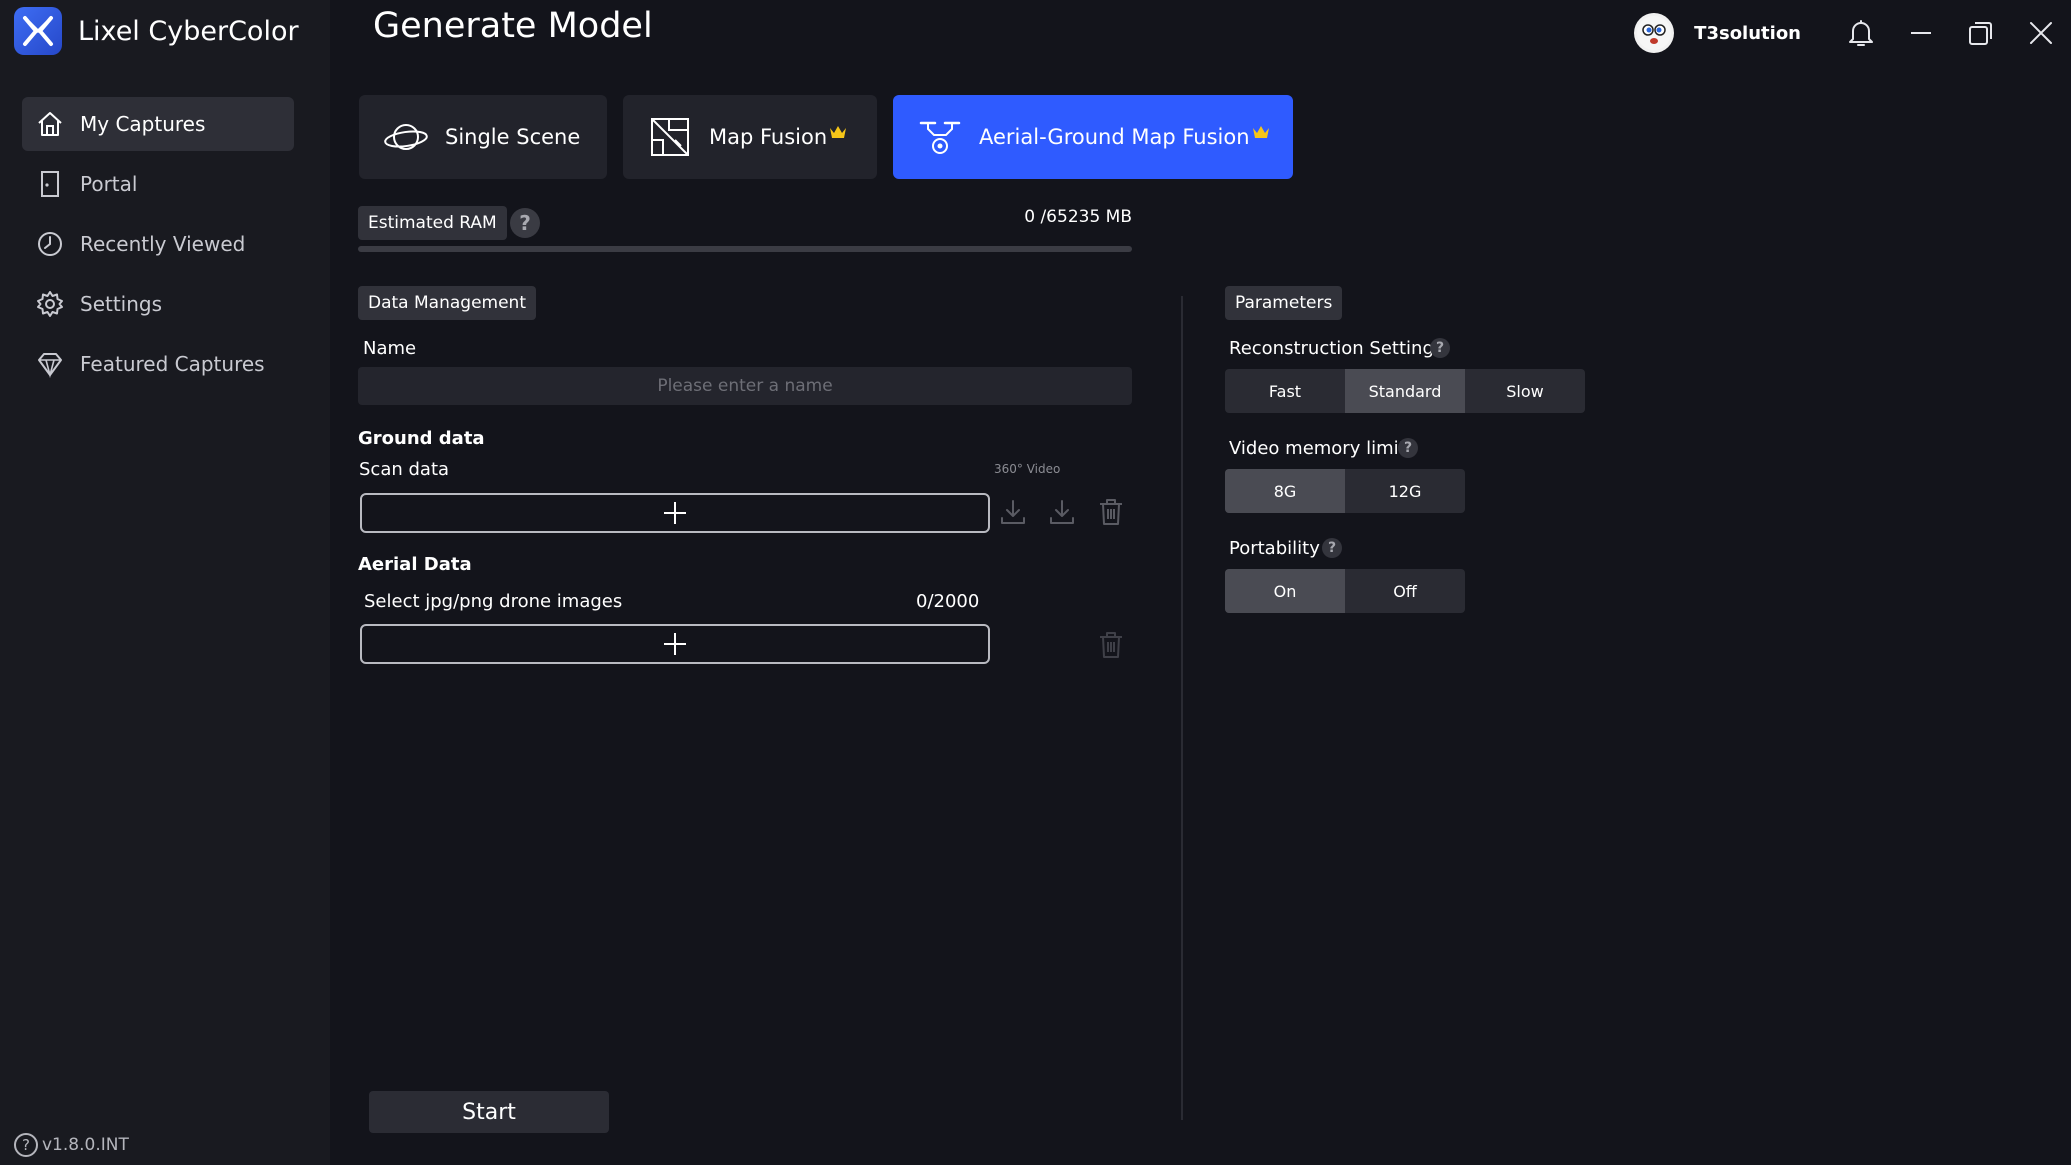 The width and height of the screenshot is (2071, 1165). Describe the element at coordinates (421, 438) in the screenshot. I see `ground-data-label: Ground data` at that location.